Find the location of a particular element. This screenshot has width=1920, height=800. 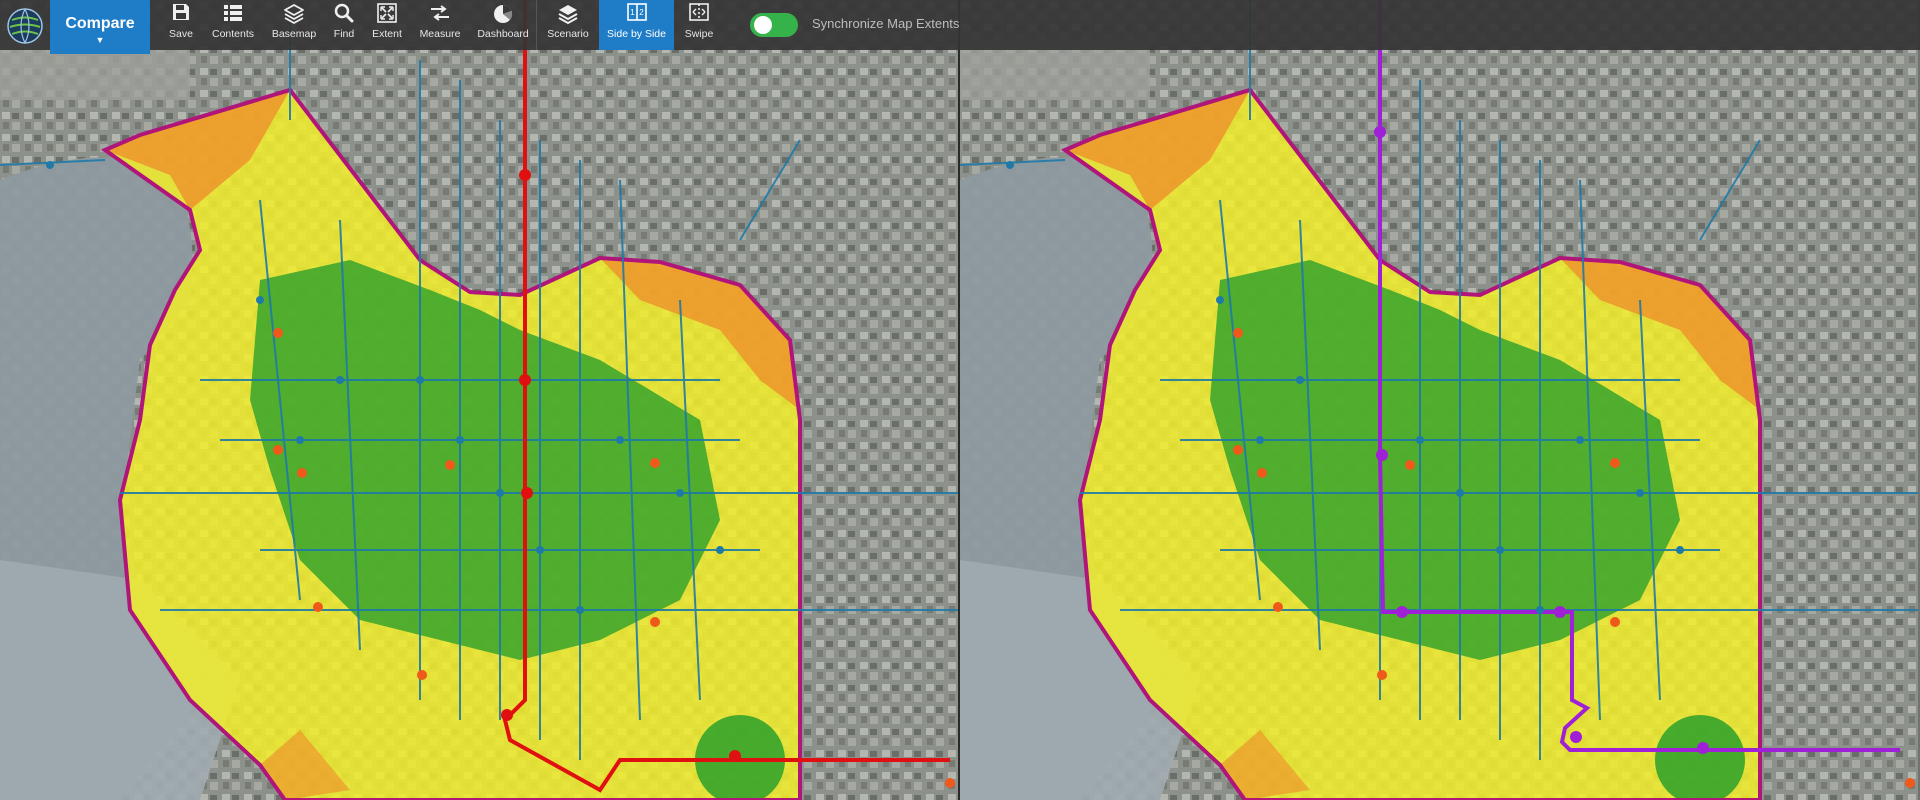

scenario-button: Scenario is located at coordinates (568, 25).